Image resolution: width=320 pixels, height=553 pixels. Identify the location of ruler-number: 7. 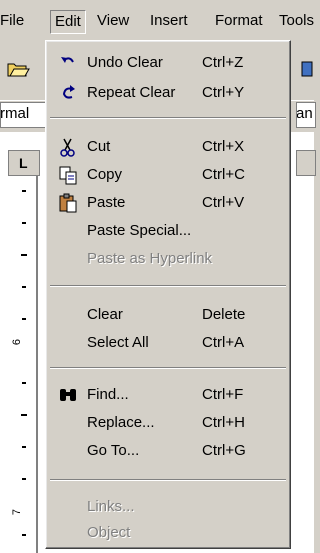
(17, 512).